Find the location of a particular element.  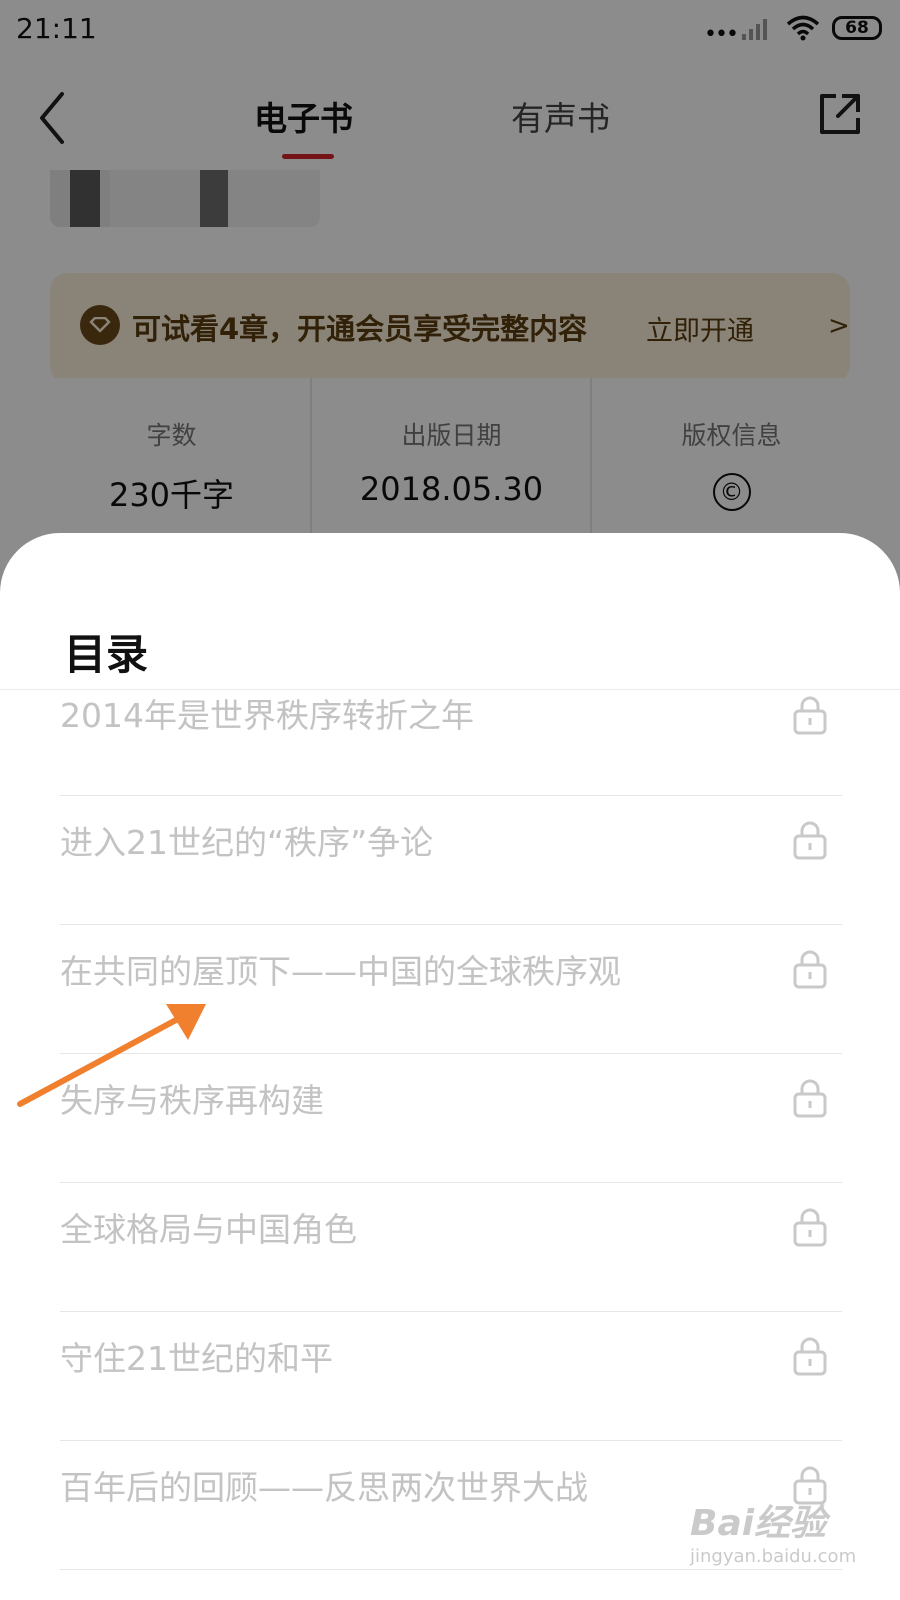

toc-title: 目录 is located at coordinates (106, 654).